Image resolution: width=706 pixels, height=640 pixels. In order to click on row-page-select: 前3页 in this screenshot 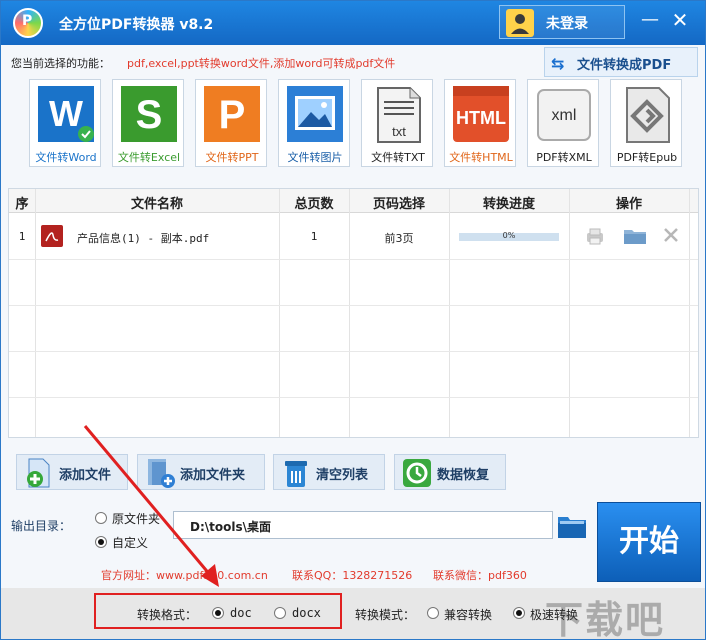, I will do `click(399, 238)`.